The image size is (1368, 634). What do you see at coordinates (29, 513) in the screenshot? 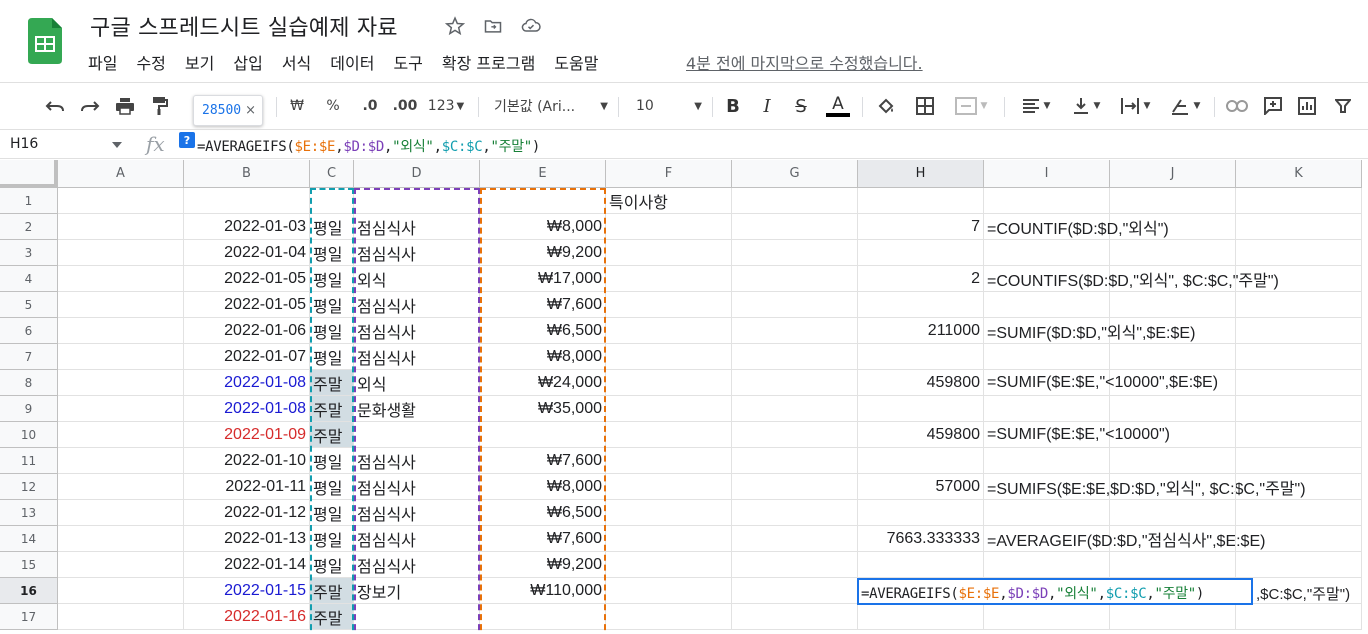
I see `row-header: 13` at bounding box center [29, 513].